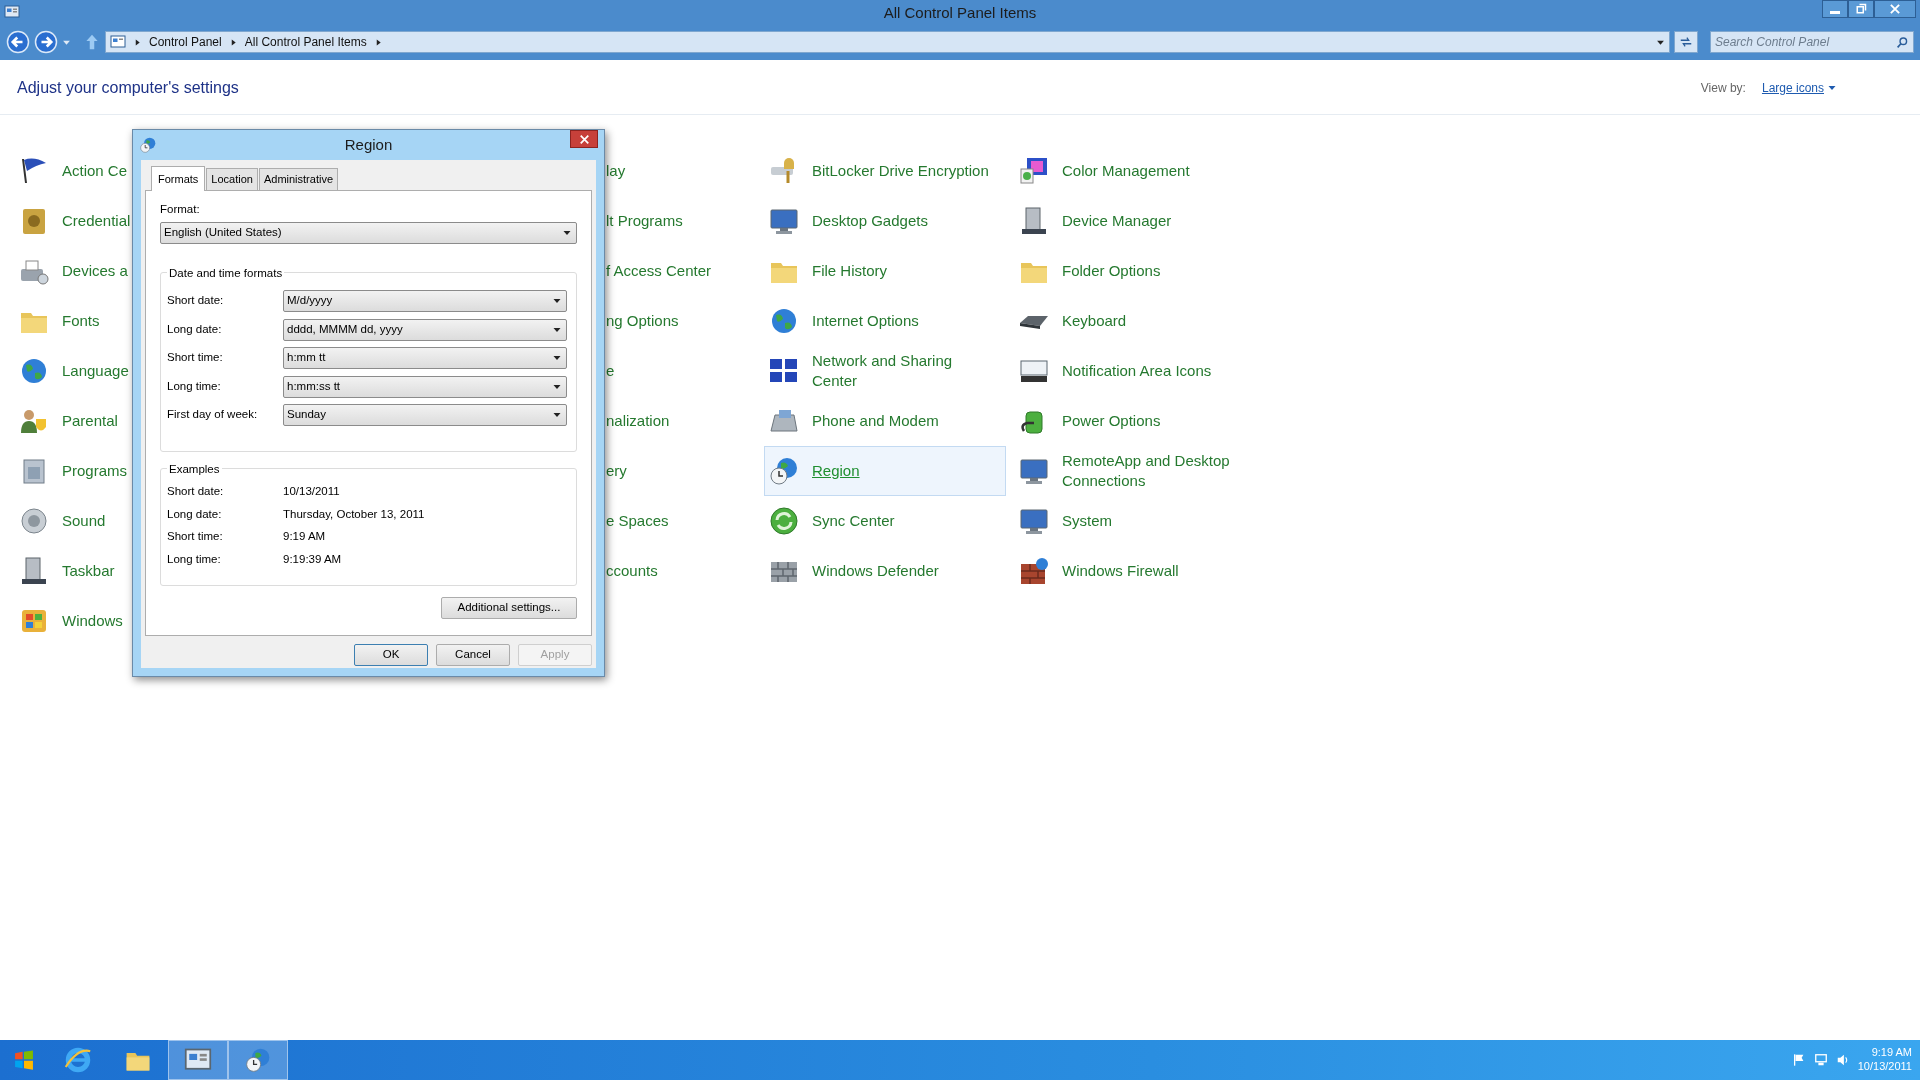  Describe the element at coordinates (92, 621) in the screenshot. I see `control-panel-link: Windows` at that location.